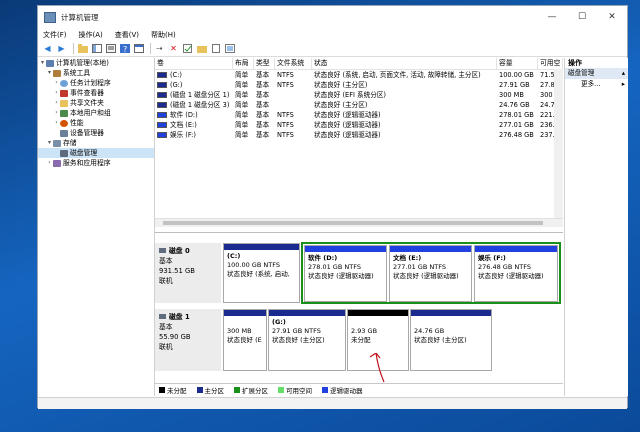 The height and width of the screenshot is (432, 640). What do you see at coordinates (430, 273) in the screenshot?
I see `partition-e: 文档 (E:) 277.01 GB NTFS 状态良好 (逻辑驱动器)` at bounding box center [430, 273].